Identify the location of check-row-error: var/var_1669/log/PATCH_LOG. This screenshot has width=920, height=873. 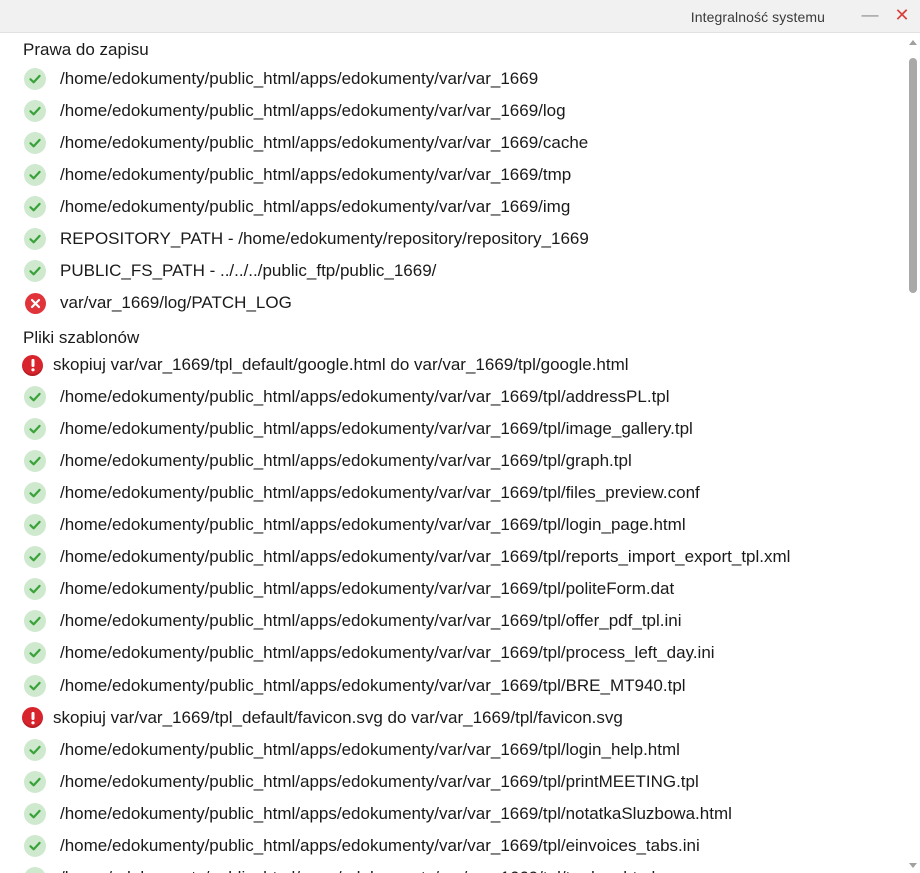
(157, 303).